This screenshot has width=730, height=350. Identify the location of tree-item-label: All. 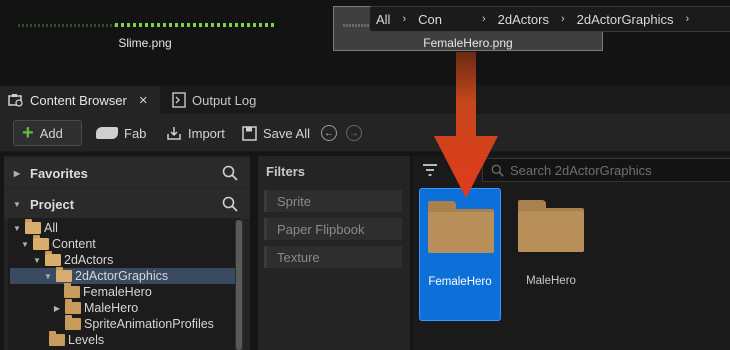
(51, 228).